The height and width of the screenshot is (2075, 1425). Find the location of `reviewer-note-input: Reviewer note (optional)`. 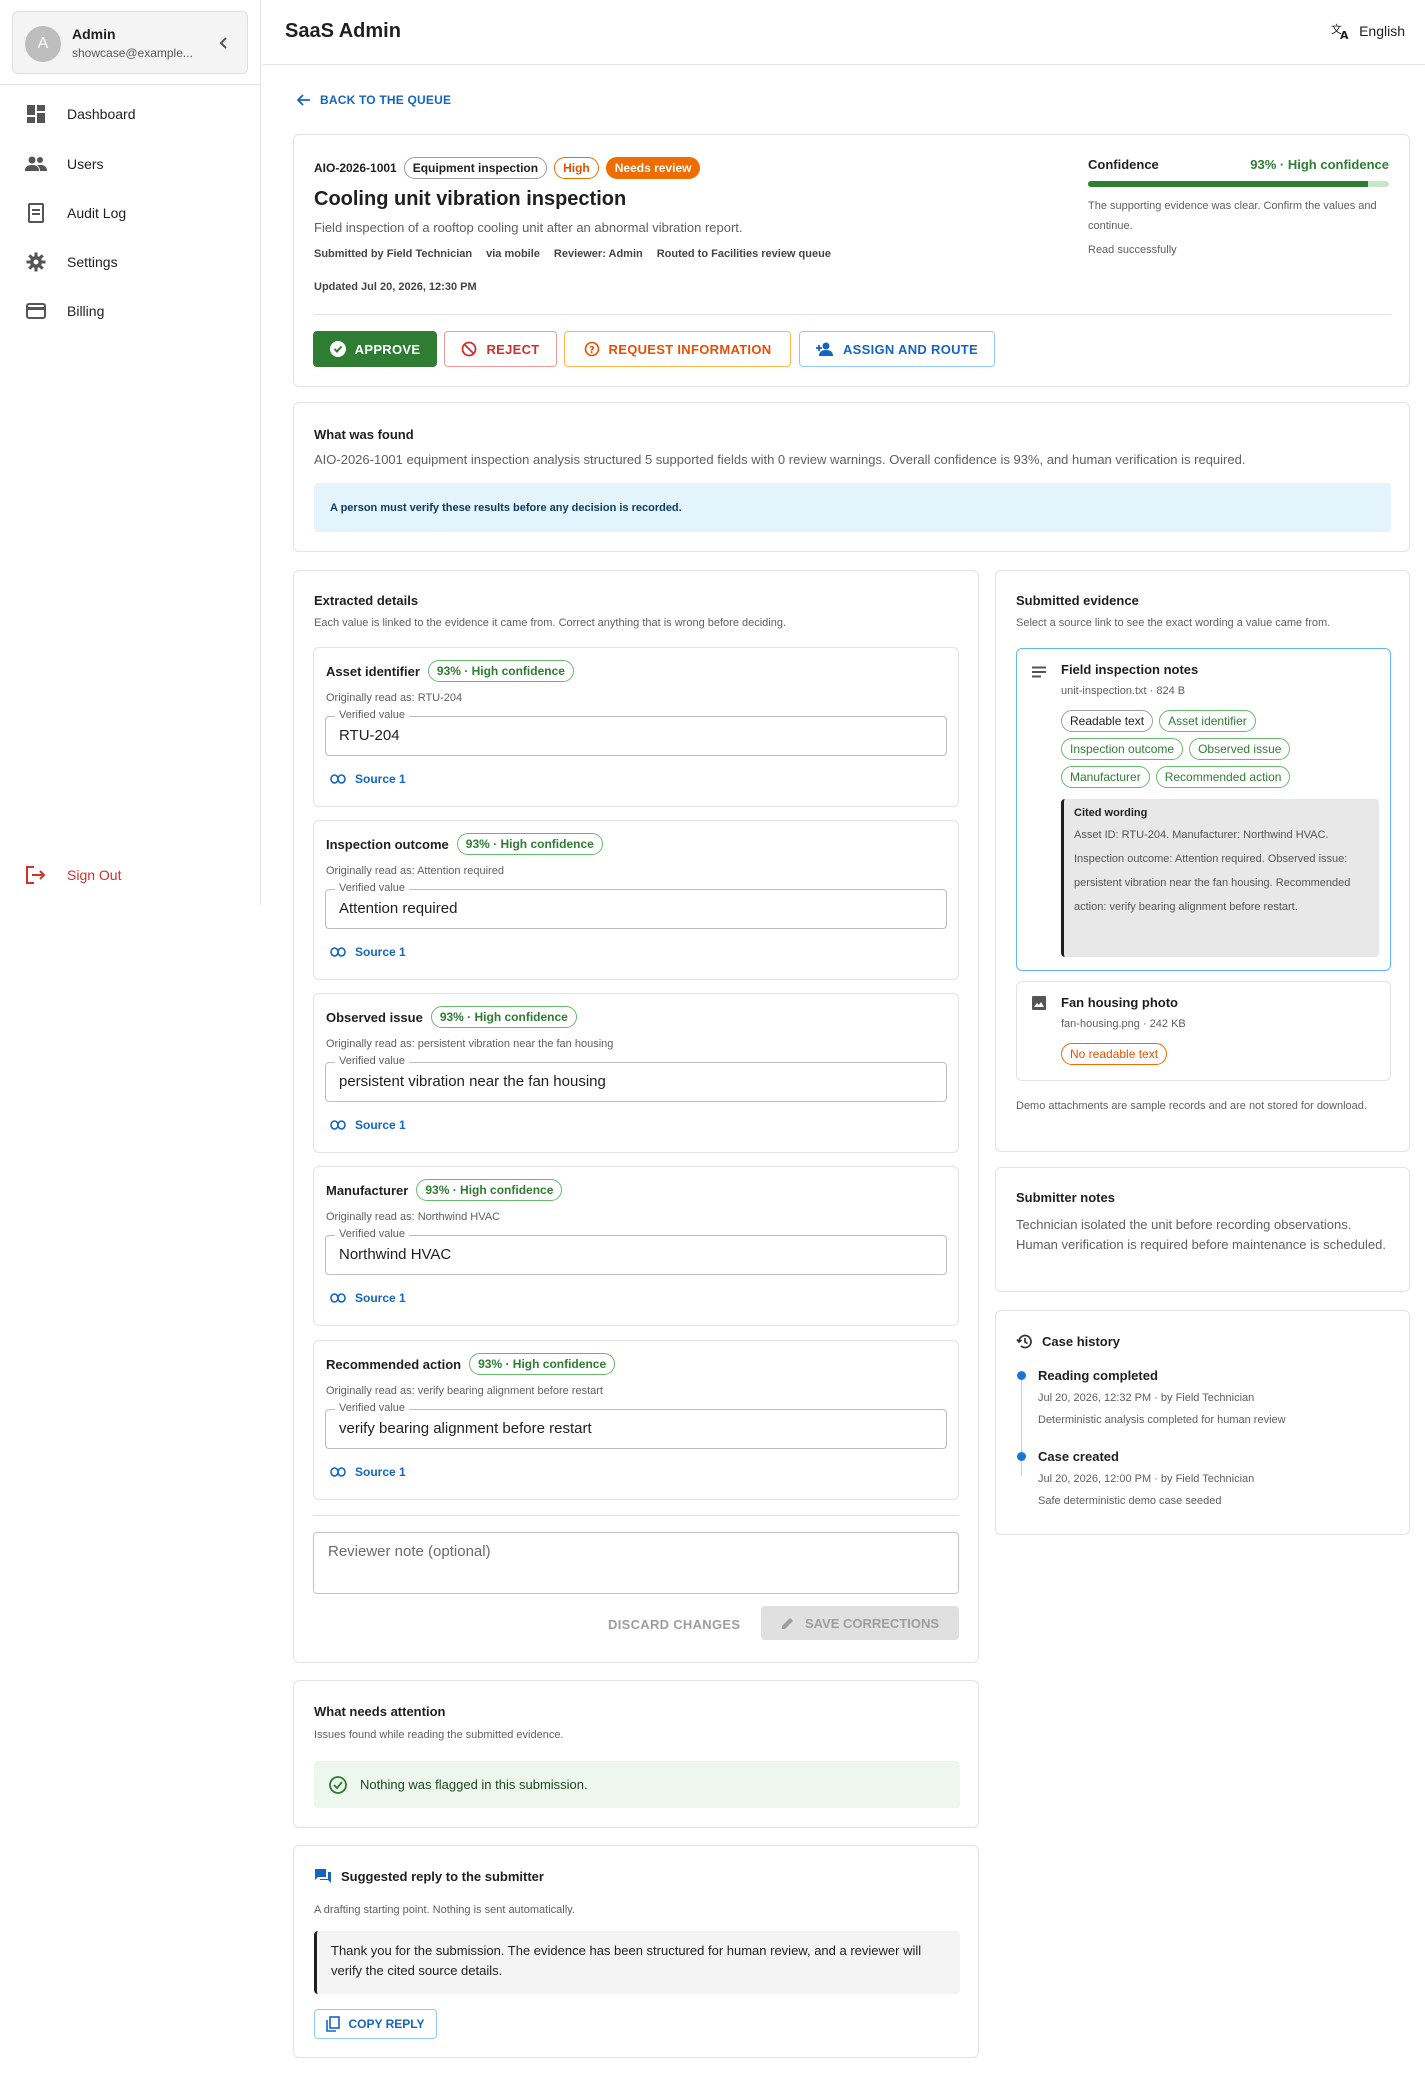

reviewer-note-input: Reviewer note (optional) is located at coordinates (636, 1563).